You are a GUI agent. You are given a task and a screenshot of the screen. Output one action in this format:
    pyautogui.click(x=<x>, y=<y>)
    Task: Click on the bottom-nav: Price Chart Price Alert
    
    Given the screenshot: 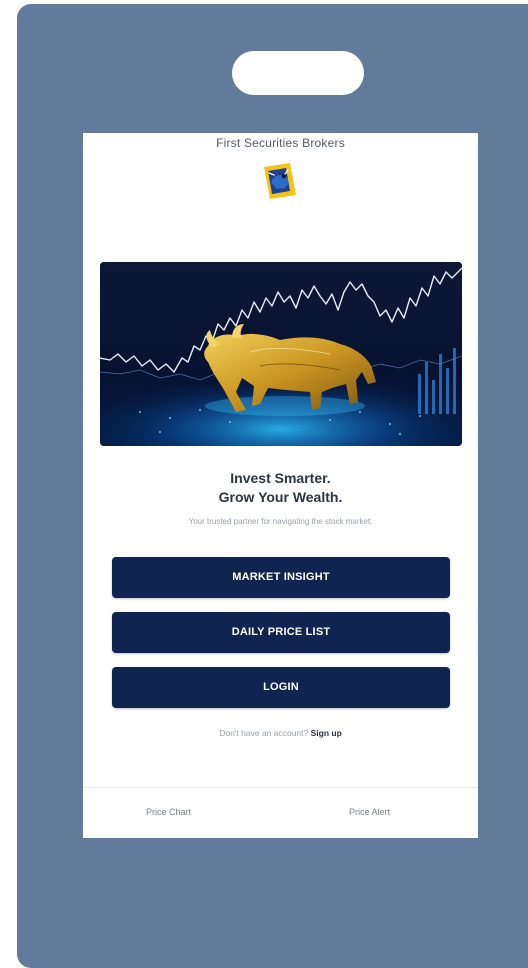 What is the action you would take?
    pyautogui.click(x=280, y=813)
    